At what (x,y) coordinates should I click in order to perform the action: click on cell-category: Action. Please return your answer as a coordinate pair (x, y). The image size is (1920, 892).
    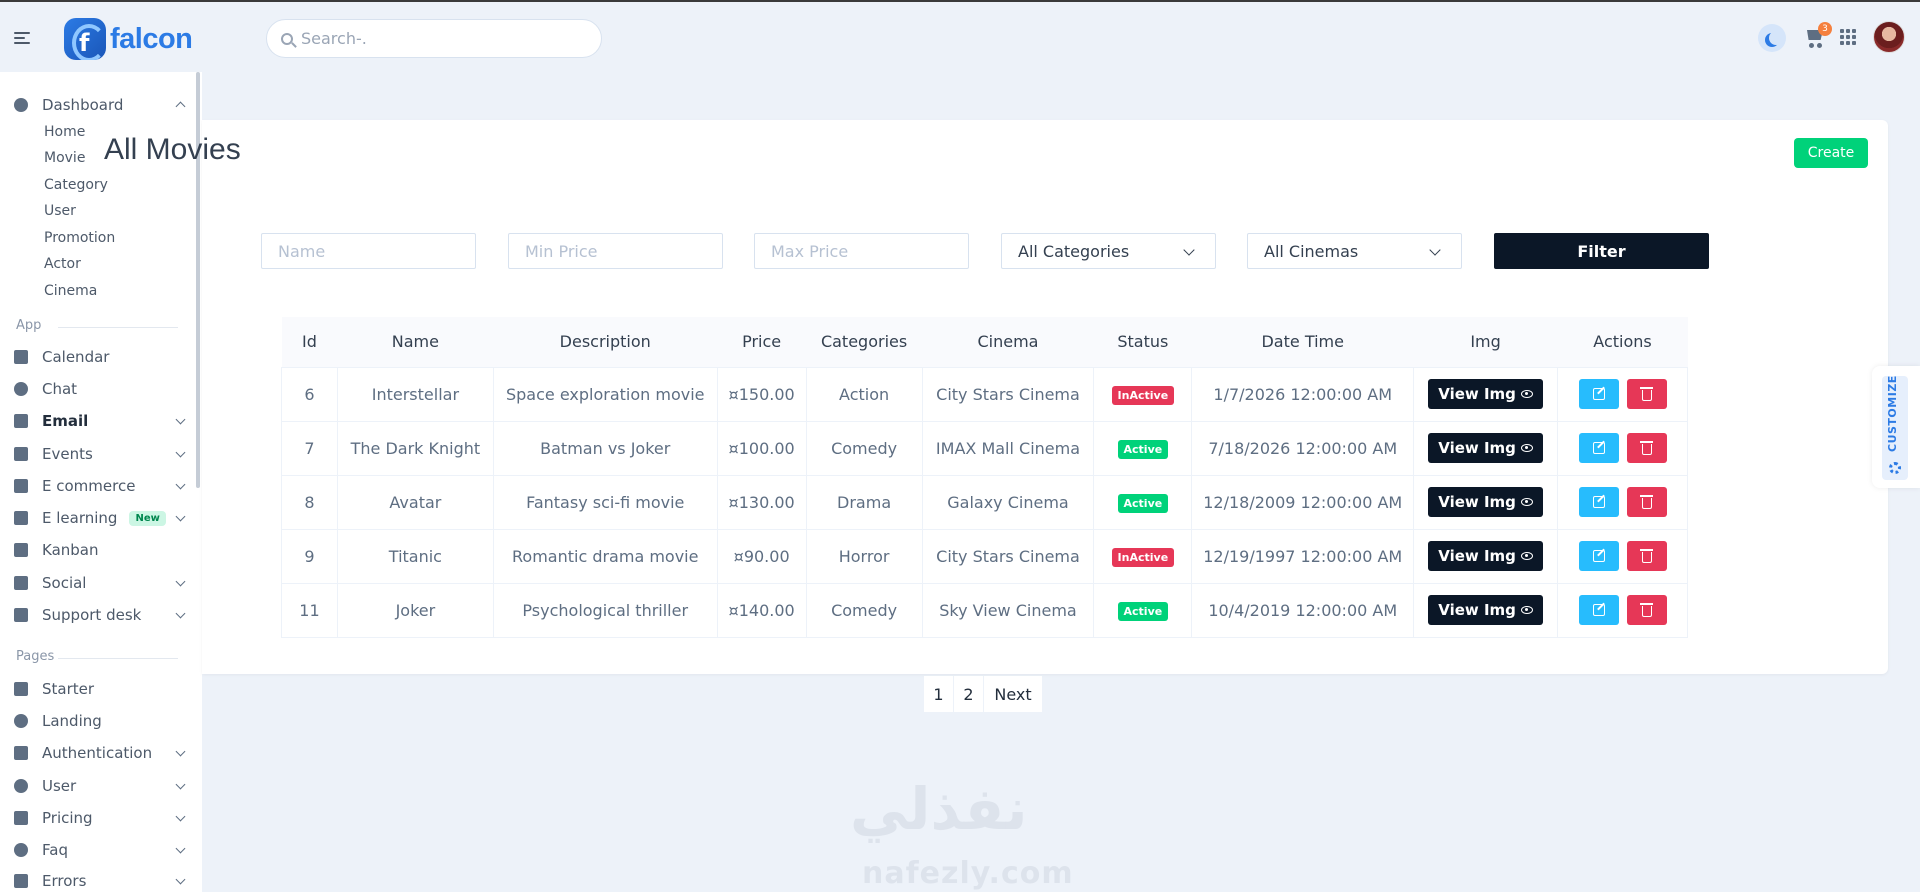
    Looking at the image, I should click on (864, 394).